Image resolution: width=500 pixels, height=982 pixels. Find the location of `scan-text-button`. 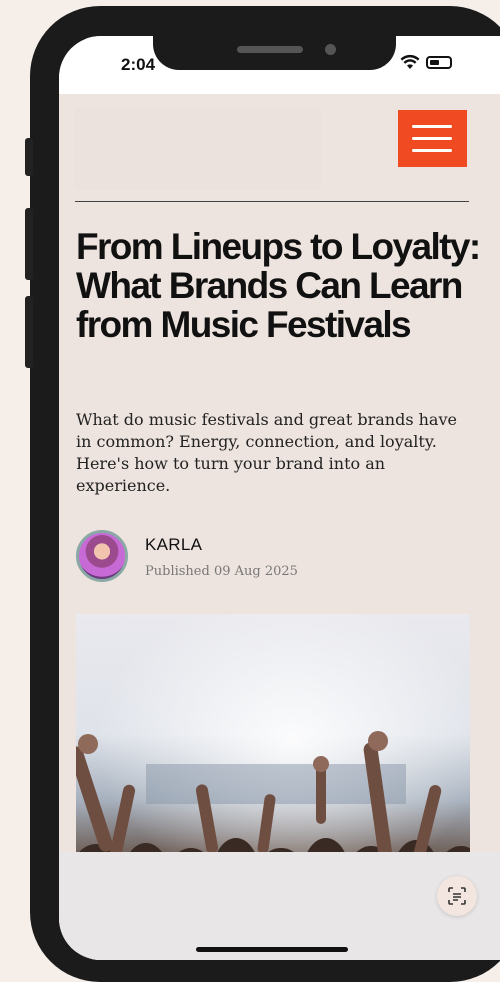

scan-text-button is located at coordinates (457, 896).